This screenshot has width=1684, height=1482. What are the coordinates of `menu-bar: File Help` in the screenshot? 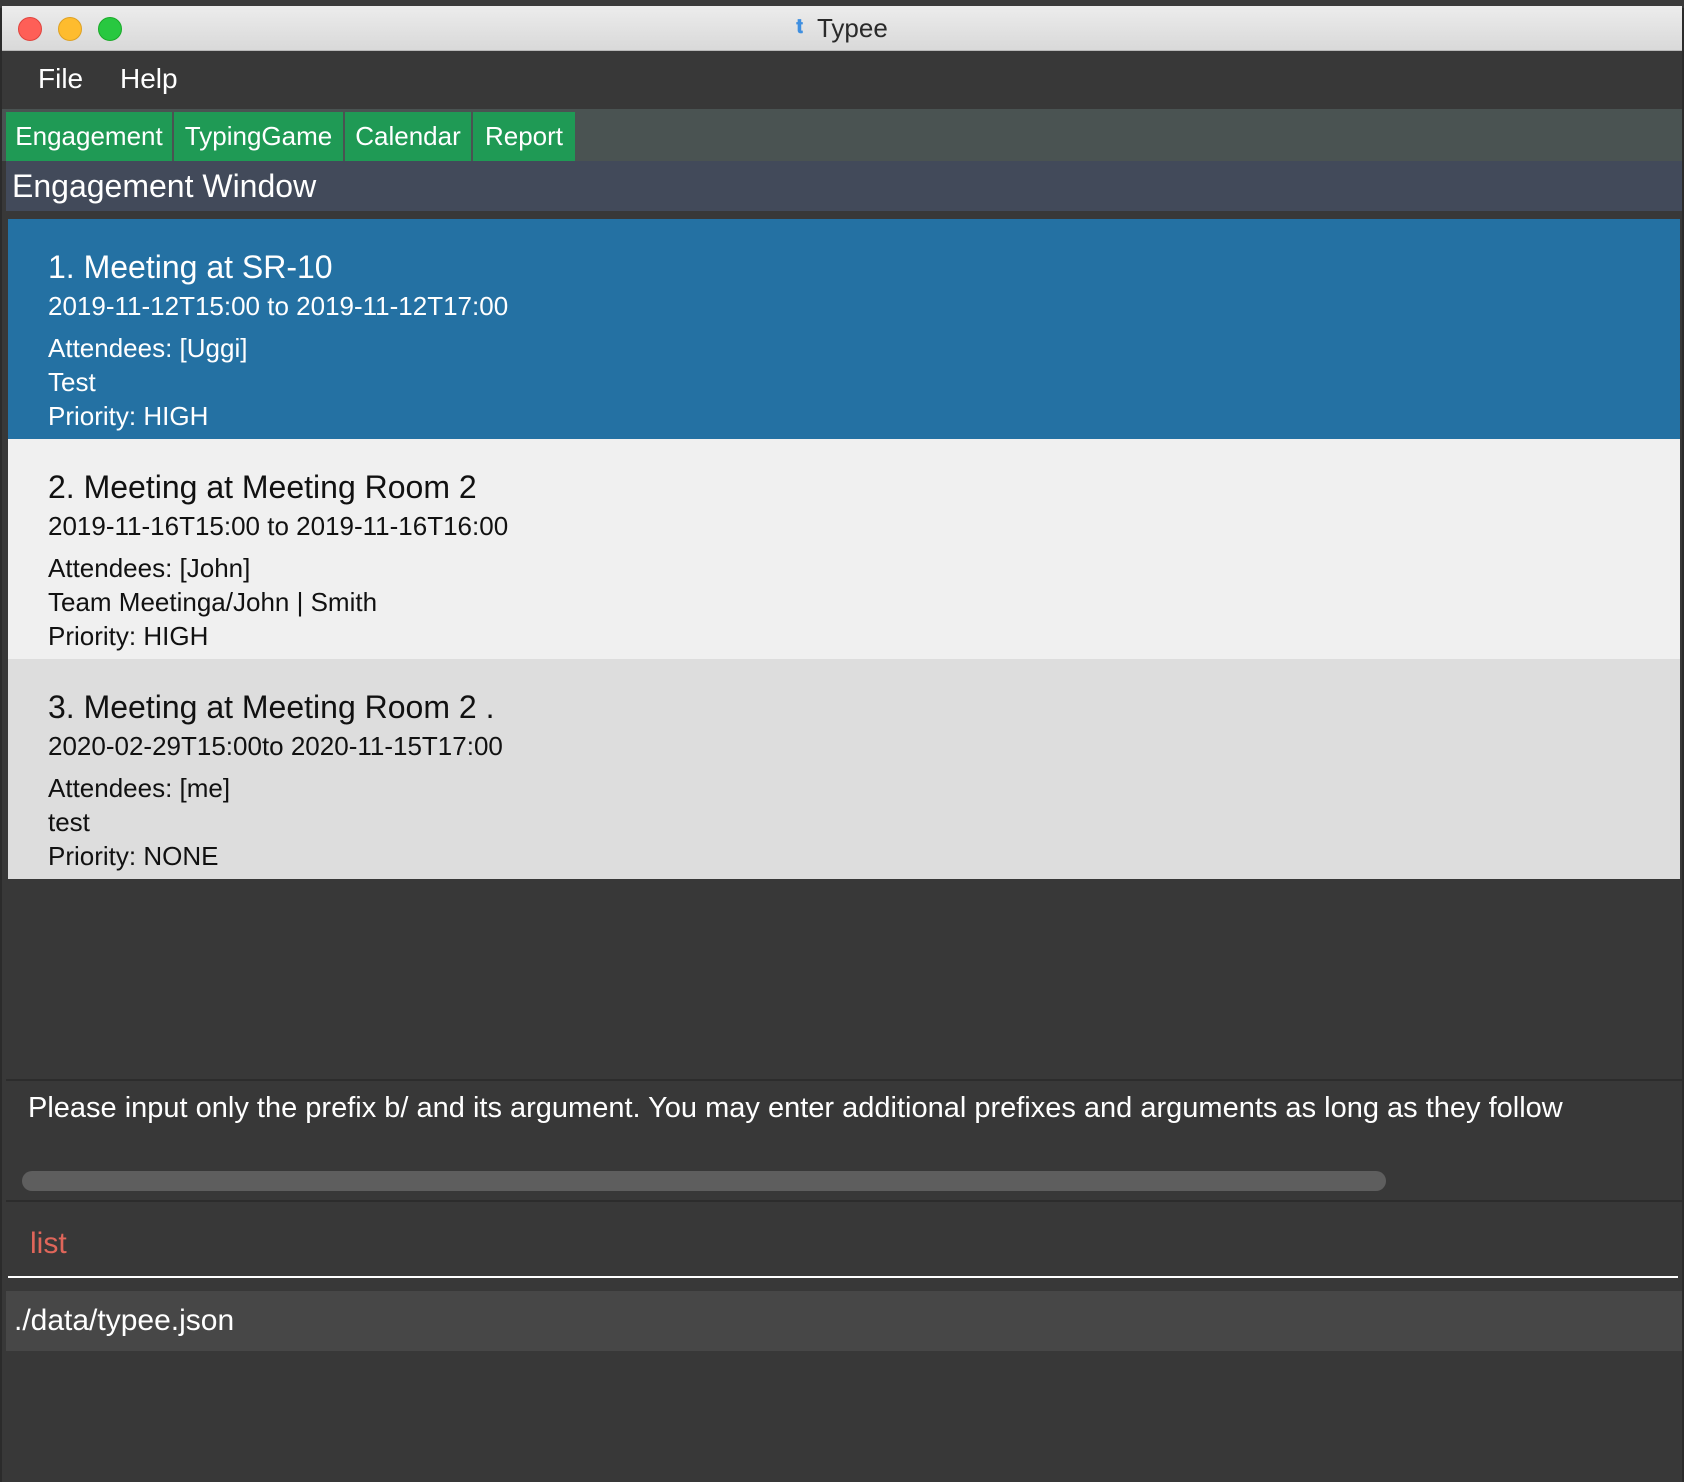 It's located at (842, 79).